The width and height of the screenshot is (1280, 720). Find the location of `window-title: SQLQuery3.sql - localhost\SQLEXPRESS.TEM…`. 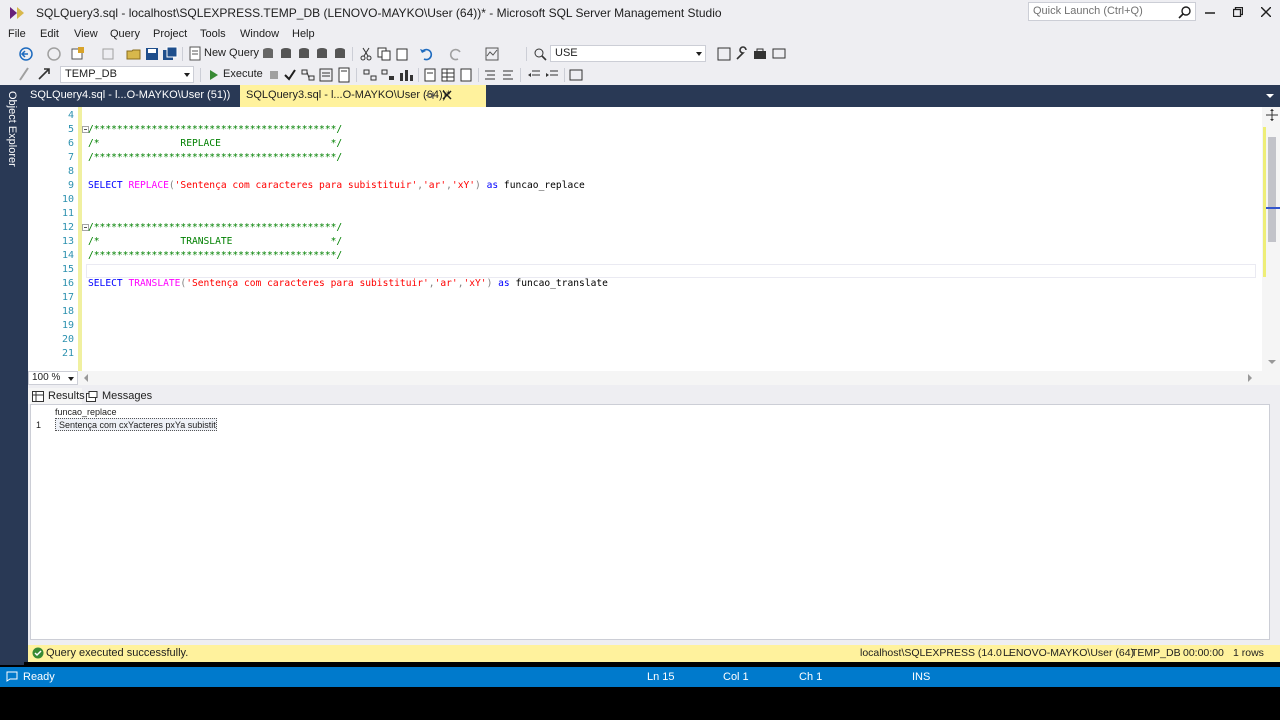

window-title: SQLQuery3.sql - localhost\SQLEXPRESS.TEM… is located at coordinates (379, 13).